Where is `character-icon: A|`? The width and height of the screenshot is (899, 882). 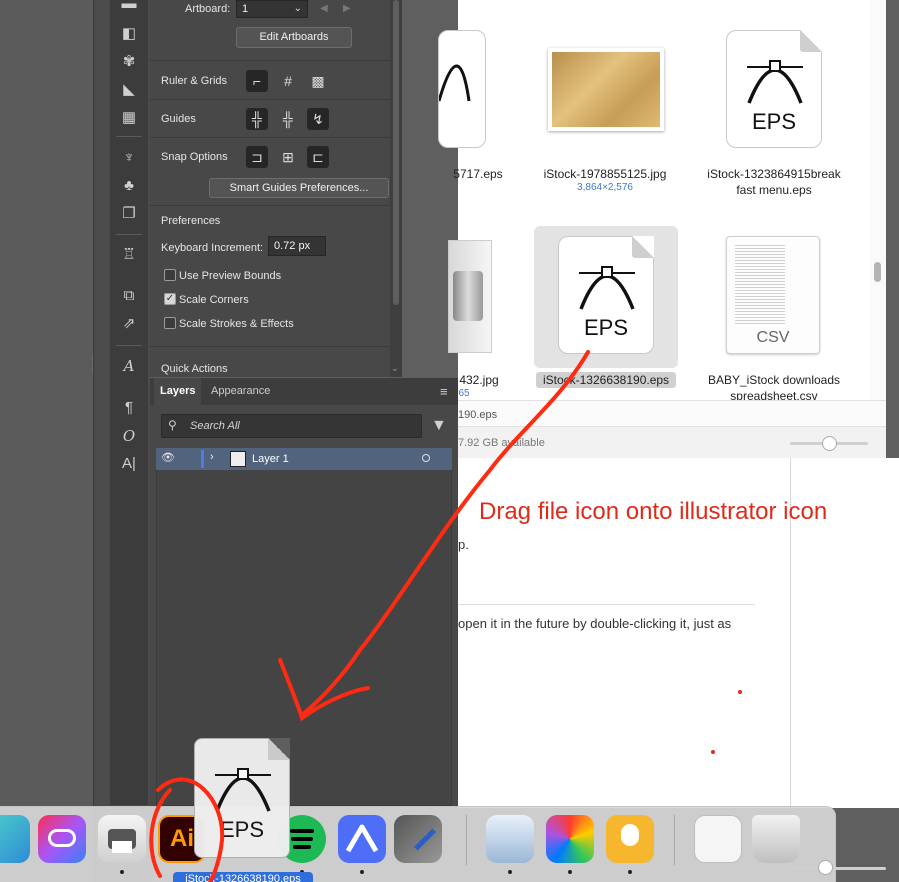 character-icon: A| is located at coordinates (129, 464).